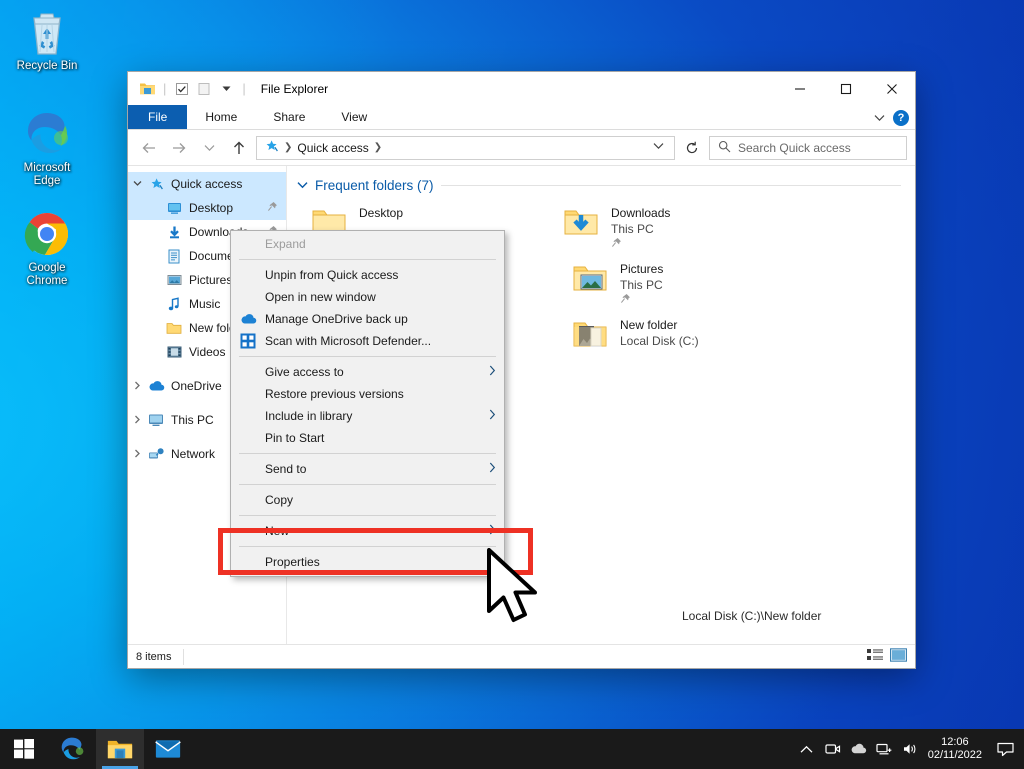 This screenshot has height=769, width=1024. What do you see at coordinates (367, 372) in the screenshot?
I see `menu-item-give-access-to: Give access to` at bounding box center [367, 372].